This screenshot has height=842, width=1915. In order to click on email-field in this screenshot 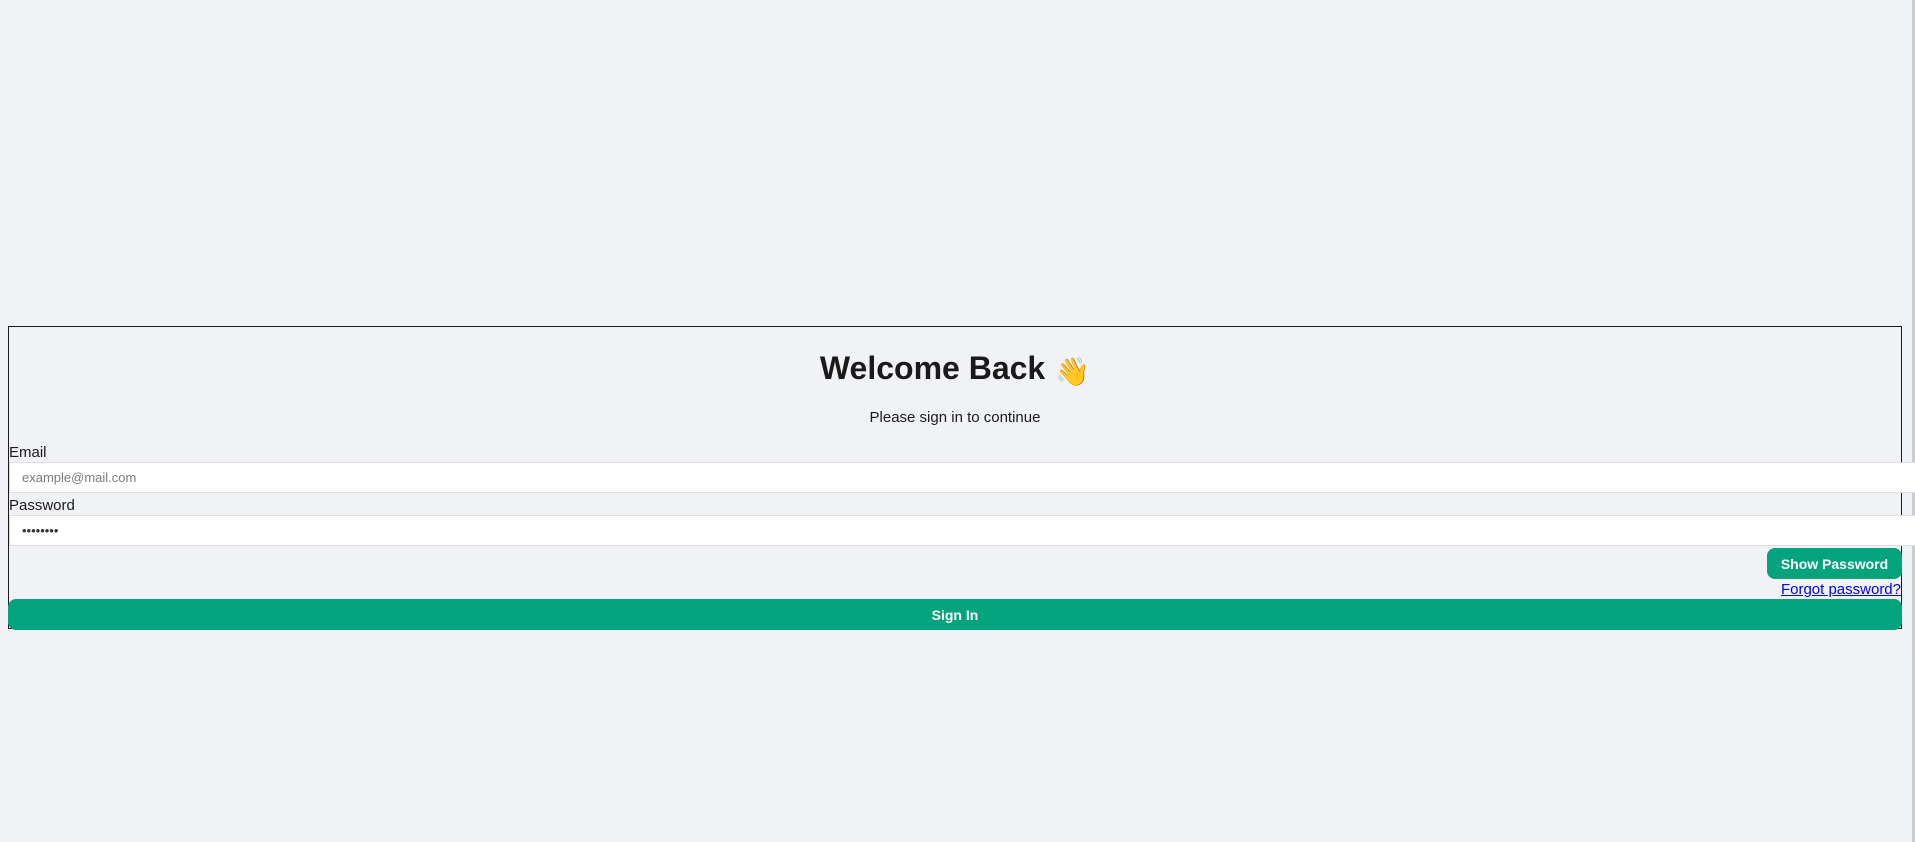, I will do `click(962, 477)`.